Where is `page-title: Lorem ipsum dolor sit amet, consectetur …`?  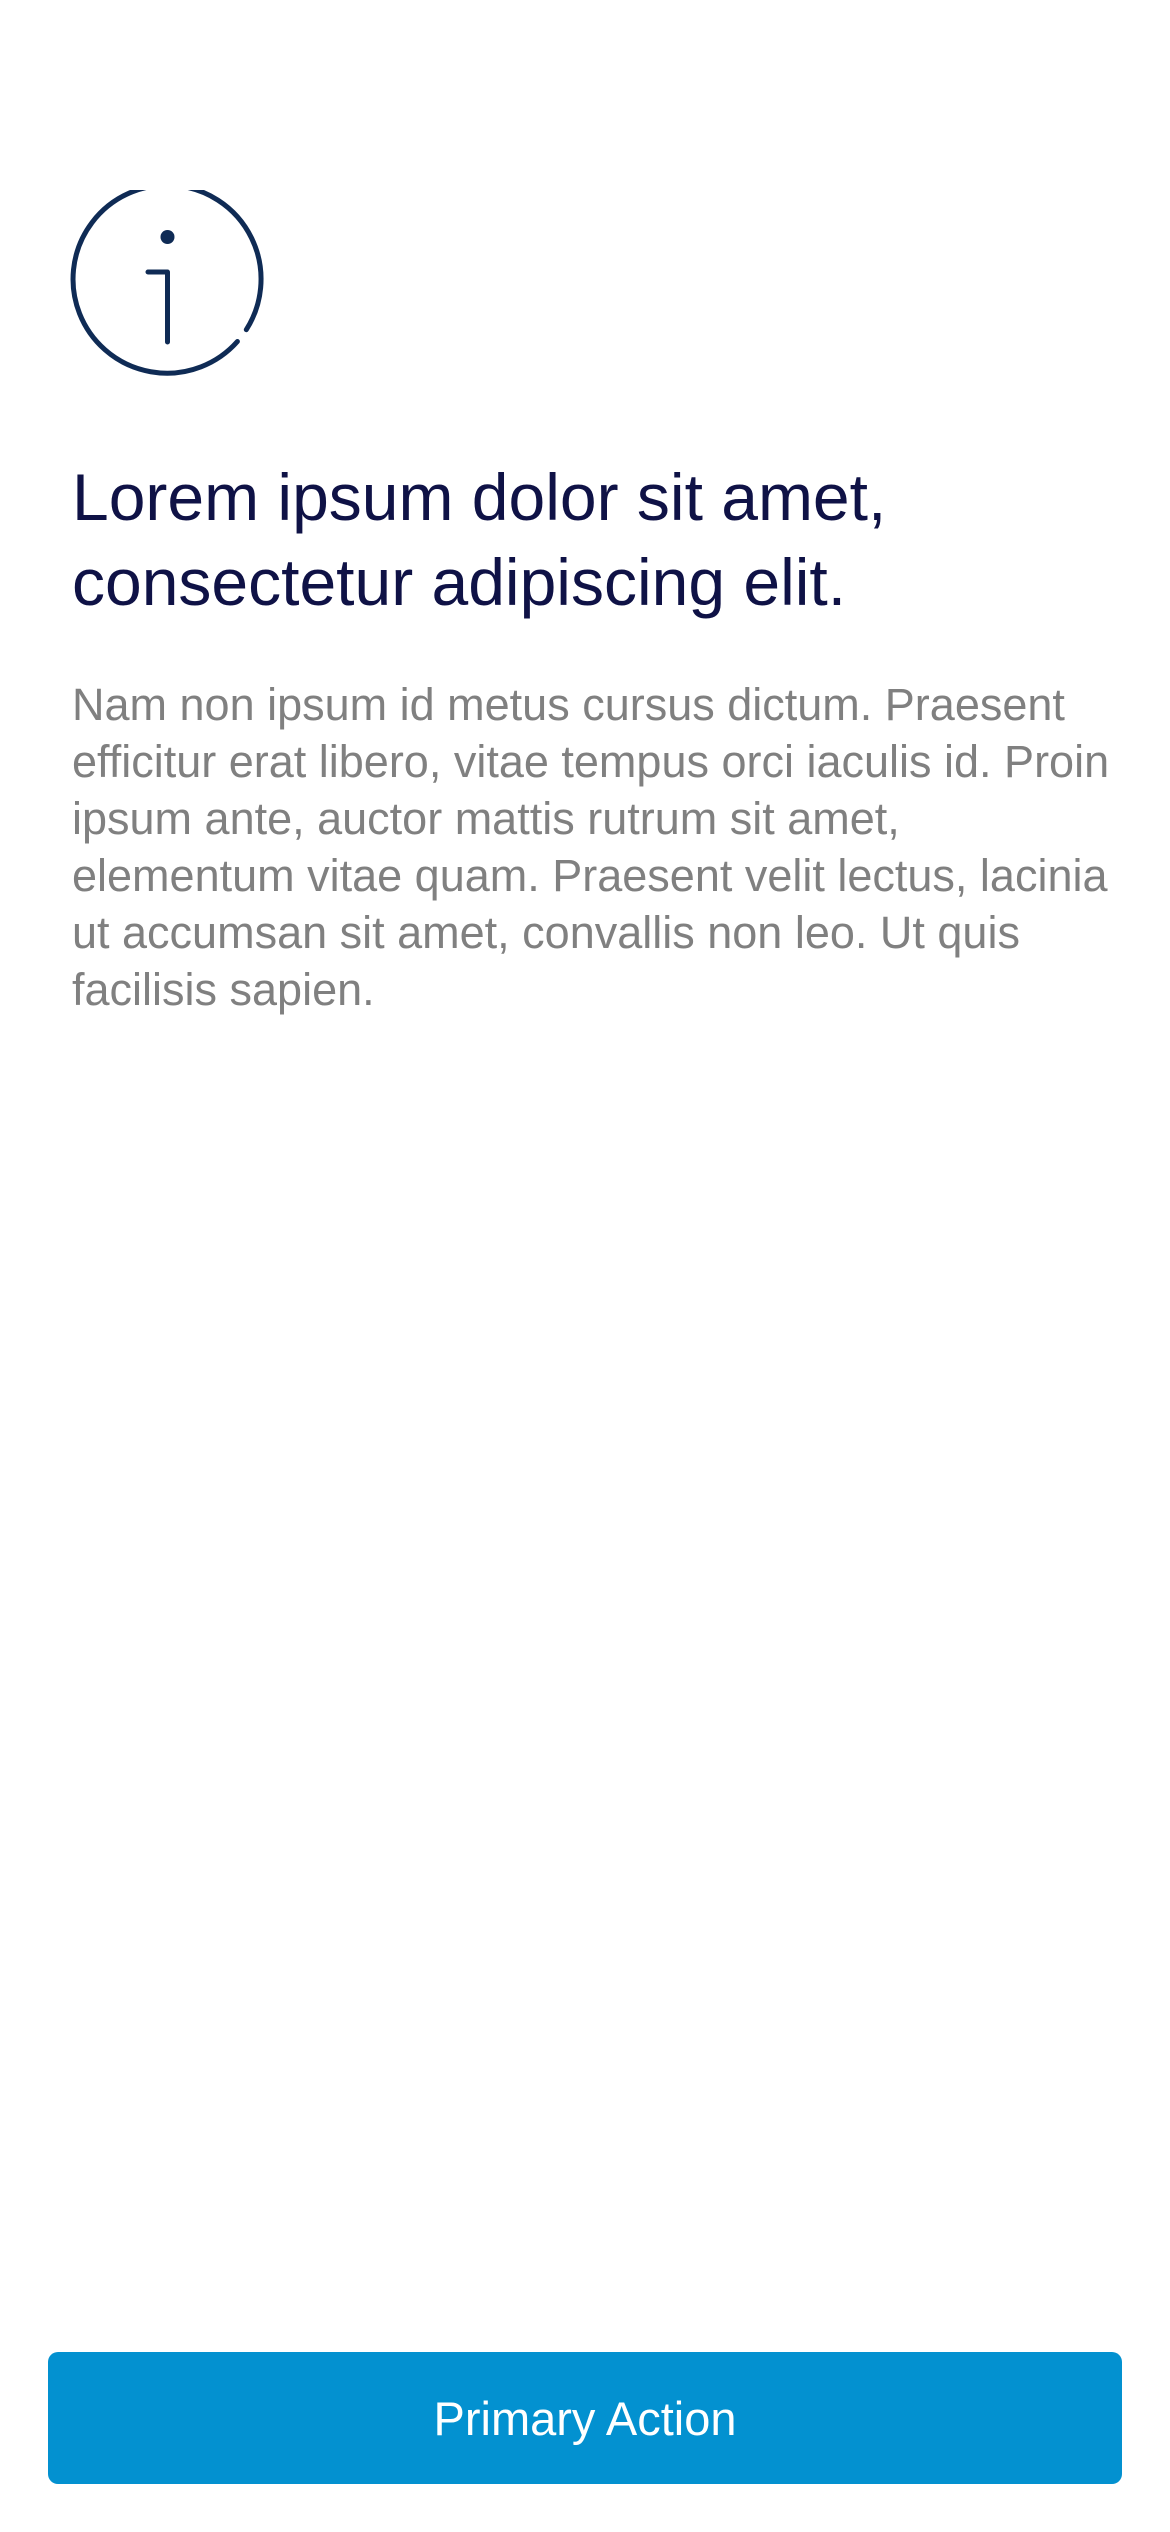
page-title: Lorem ipsum dolor sit amet, consectetur … is located at coordinates (479, 539).